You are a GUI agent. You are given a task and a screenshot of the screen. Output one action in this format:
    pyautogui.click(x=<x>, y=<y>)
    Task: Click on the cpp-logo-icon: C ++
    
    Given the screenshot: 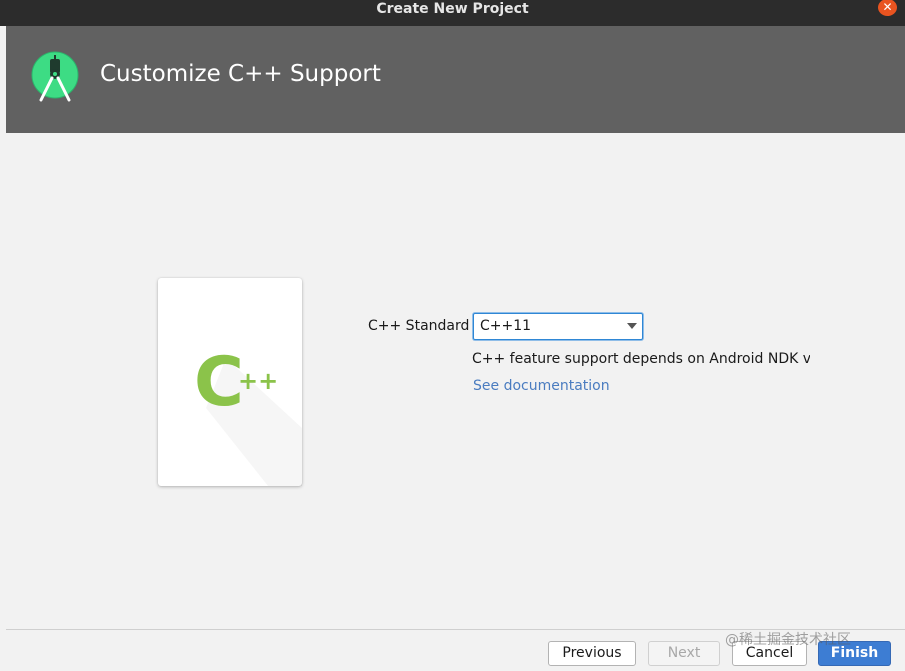 What is the action you would take?
    pyautogui.click(x=236, y=382)
    